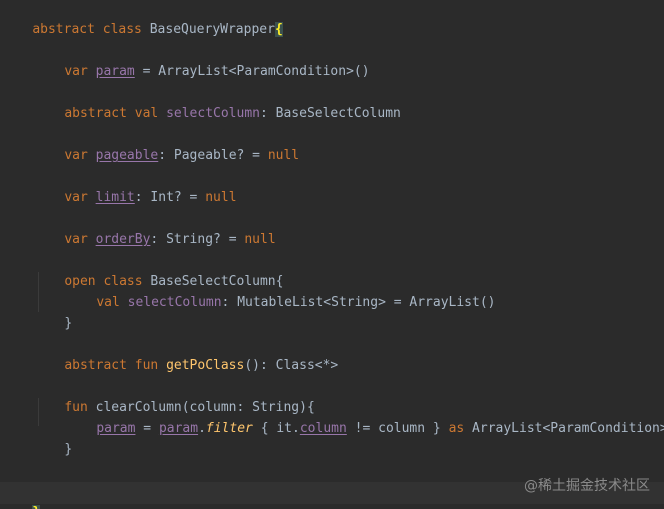 The height and width of the screenshot is (509, 664). Describe the element at coordinates (91, 29) in the screenshot. I see `keyword: abstract class` at that location.